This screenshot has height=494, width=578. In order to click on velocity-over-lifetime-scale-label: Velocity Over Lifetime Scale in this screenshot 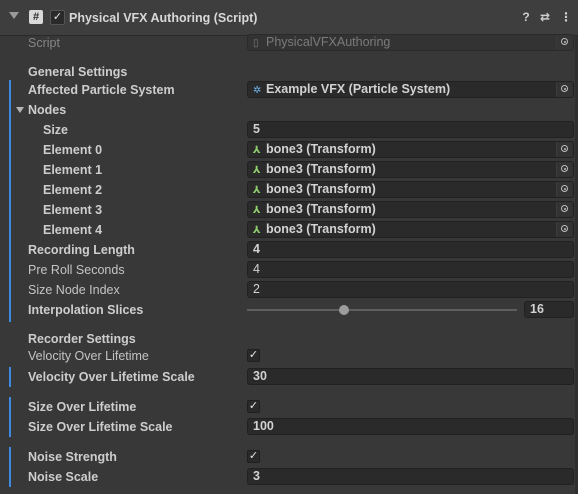, I will do `click(111, 377)`.